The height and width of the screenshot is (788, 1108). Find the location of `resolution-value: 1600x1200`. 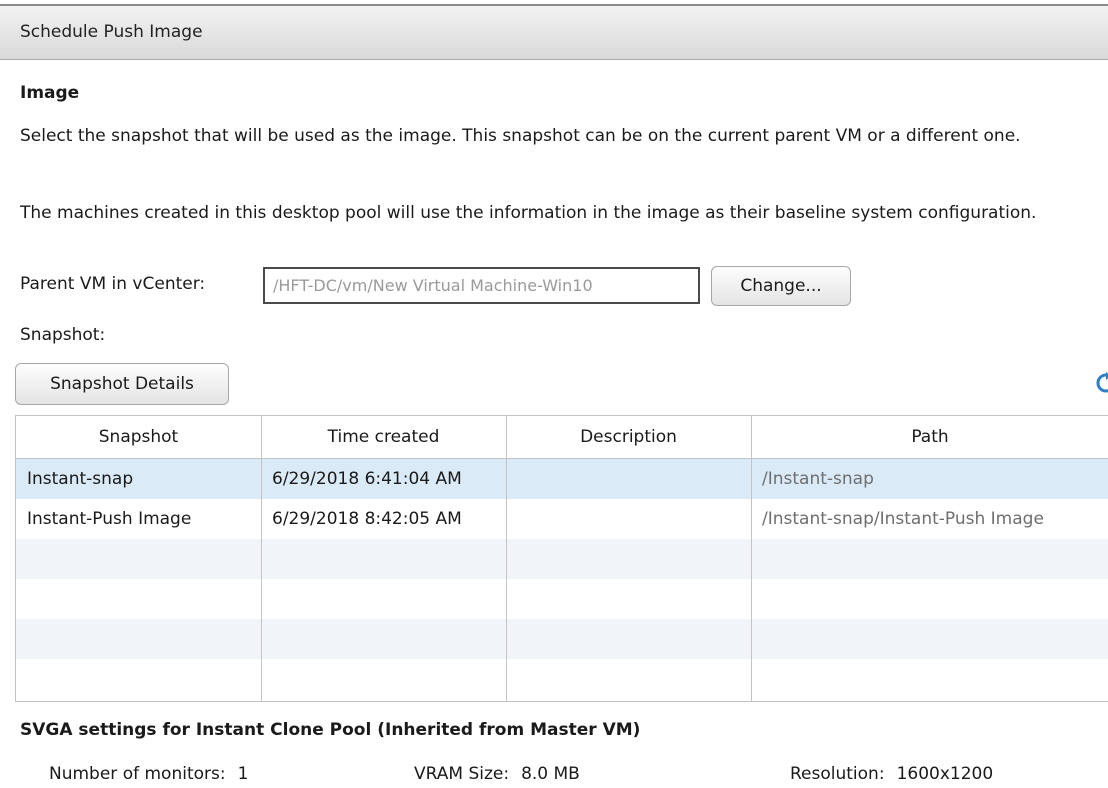

resolution-value: 1600x1200 is located at coordinates (945, 774).